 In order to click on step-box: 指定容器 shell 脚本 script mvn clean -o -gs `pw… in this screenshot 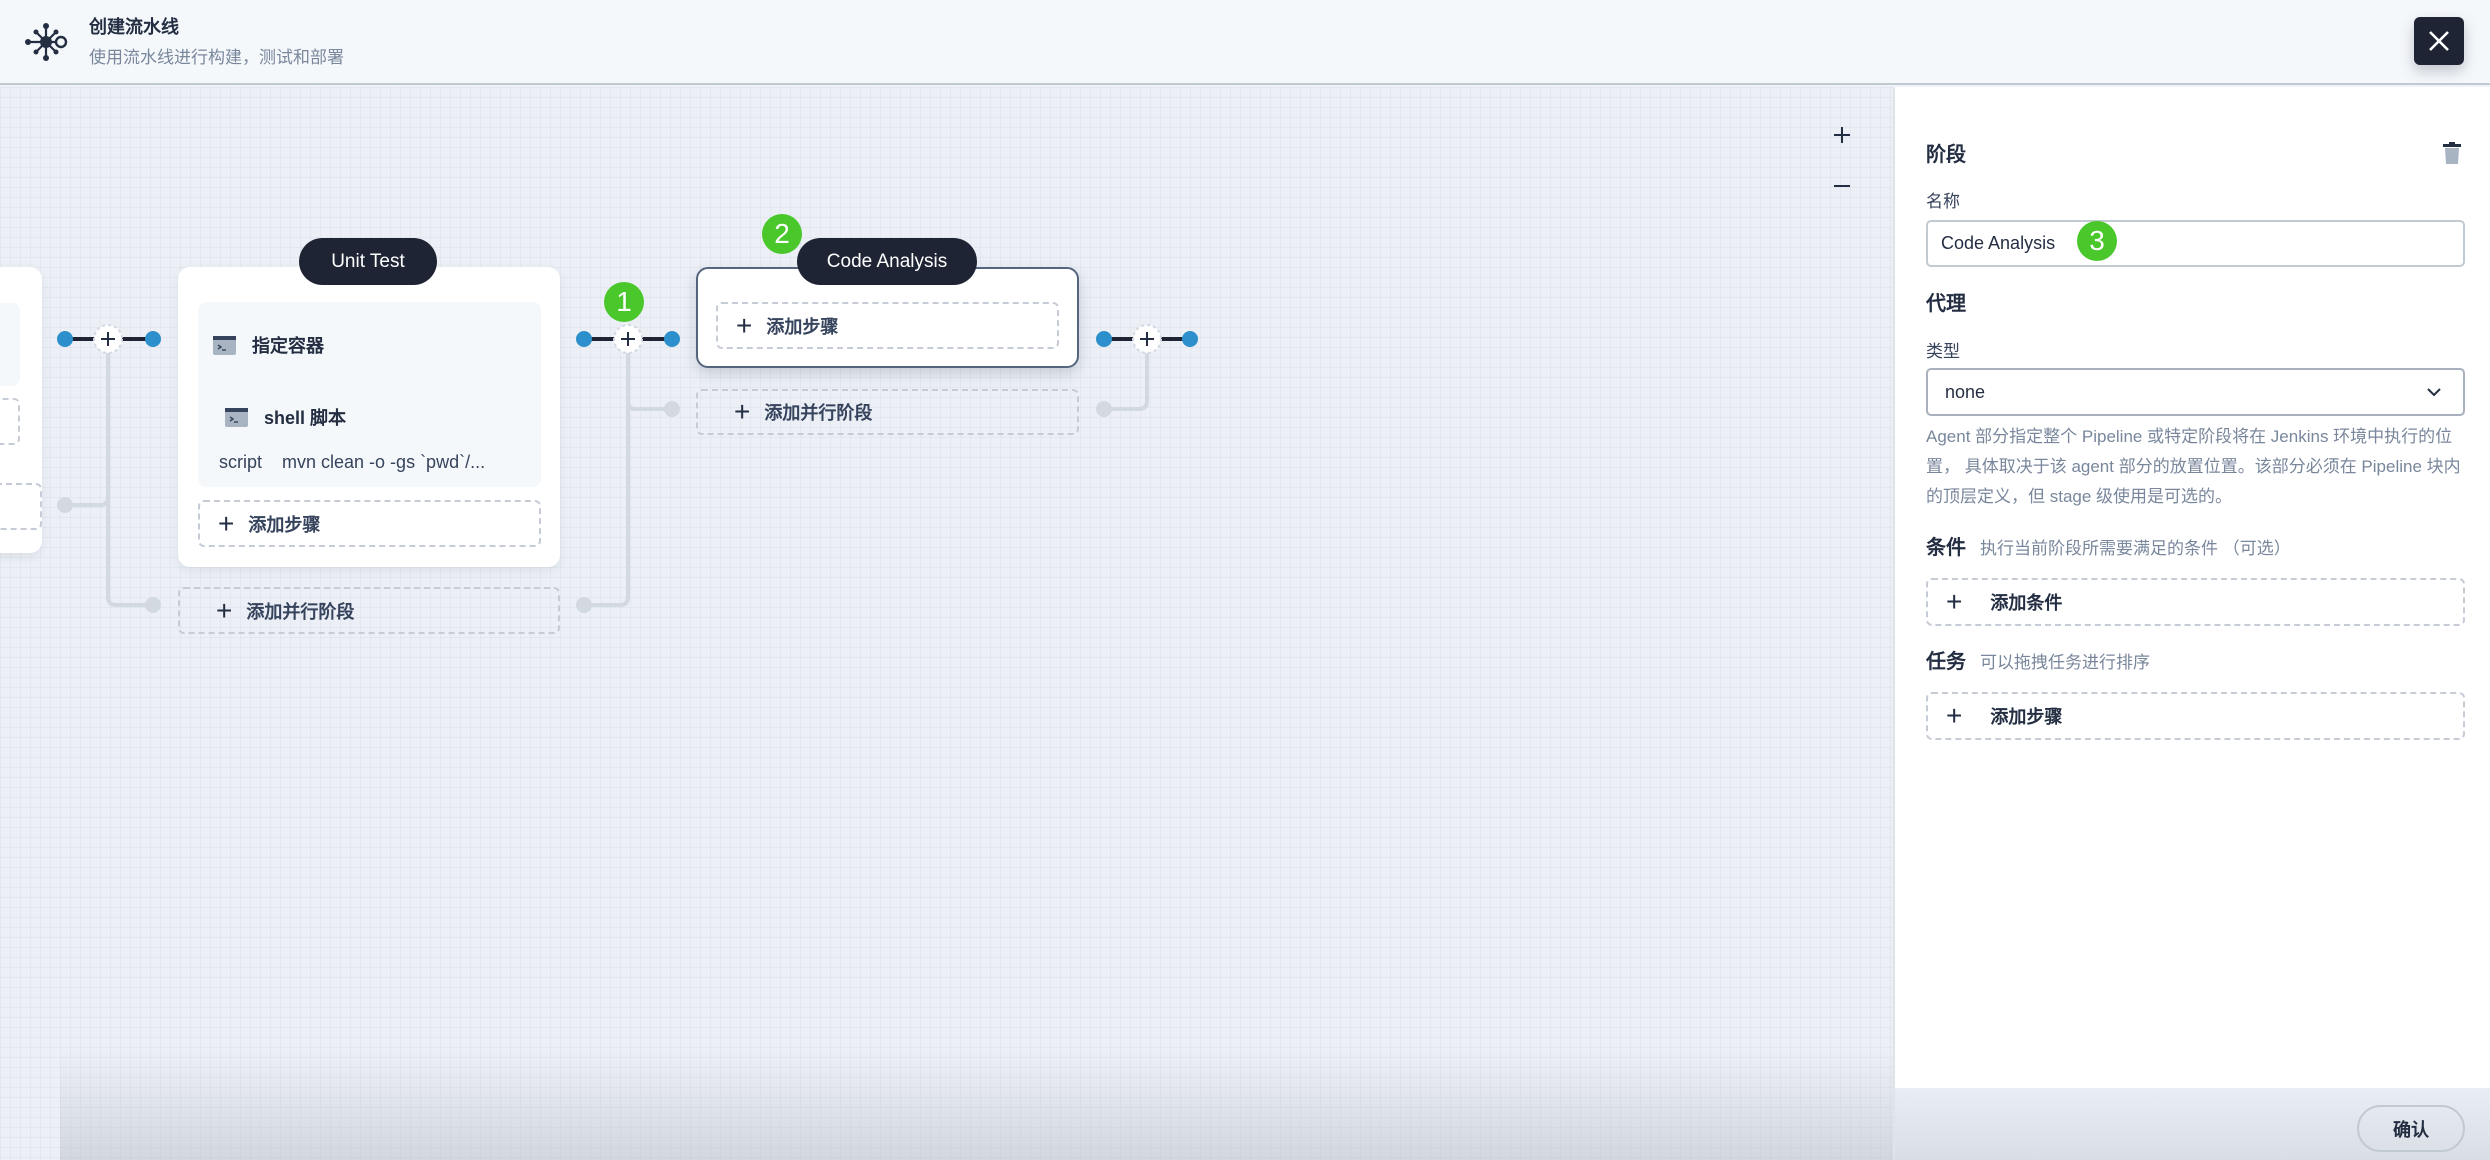, I will do `click(369, 394)`.